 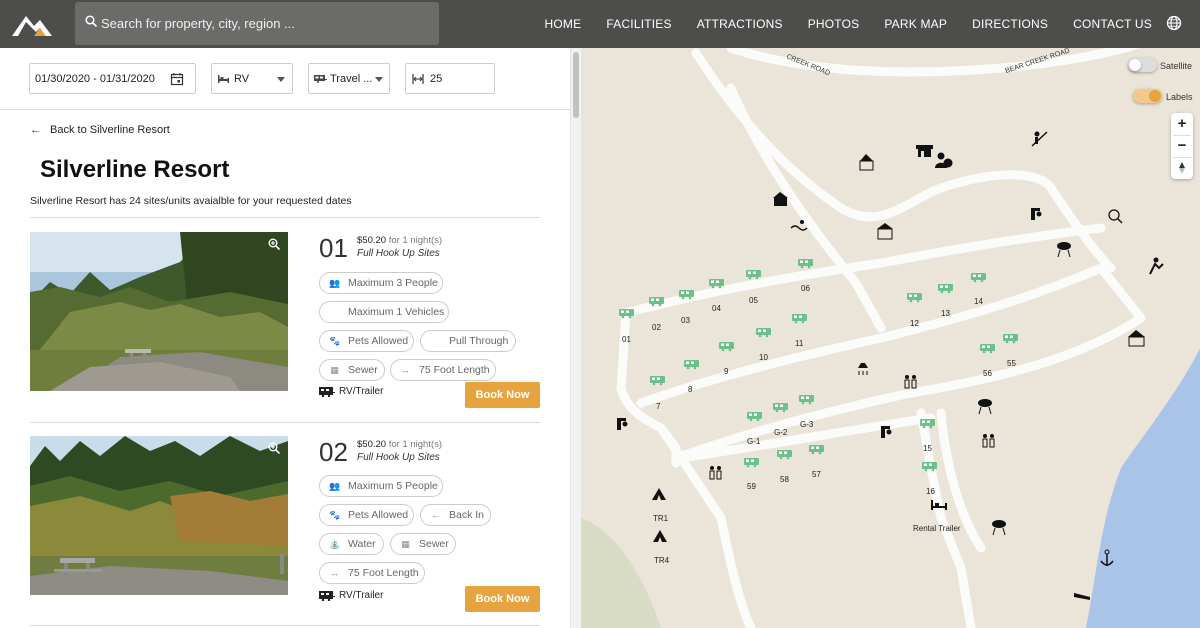 What do you see at coordinates (415, 444) in the screenshot?
I see `price-nights: for 1 night(s)` at bounding box center [415, 444].